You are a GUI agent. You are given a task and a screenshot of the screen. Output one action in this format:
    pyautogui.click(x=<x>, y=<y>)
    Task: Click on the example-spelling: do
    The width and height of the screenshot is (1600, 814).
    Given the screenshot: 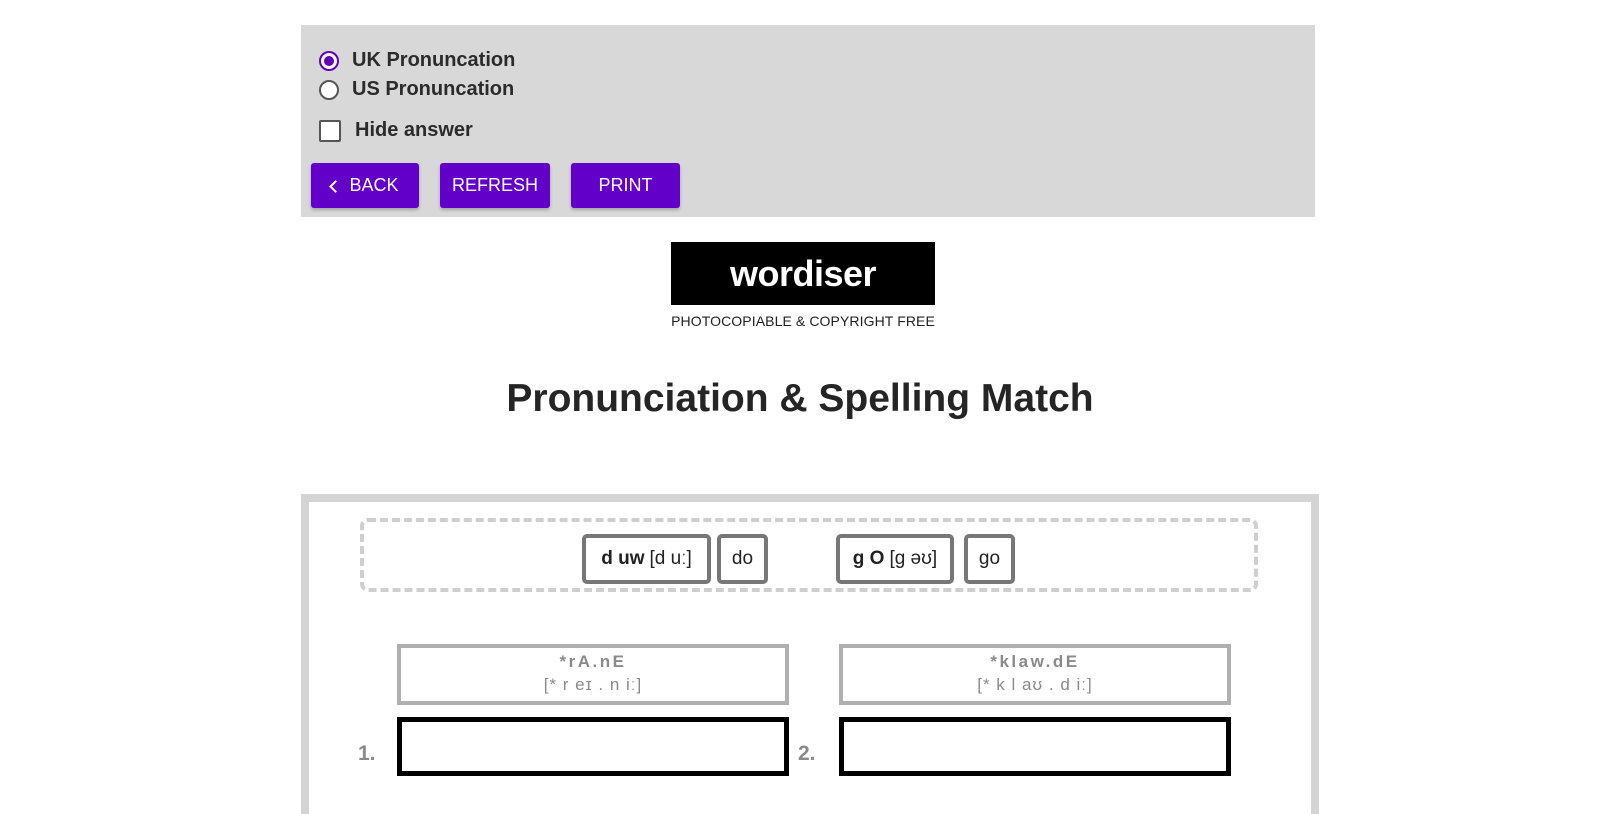 What is the action you would take?
    pyautogui.click(x=742, y=558)
    